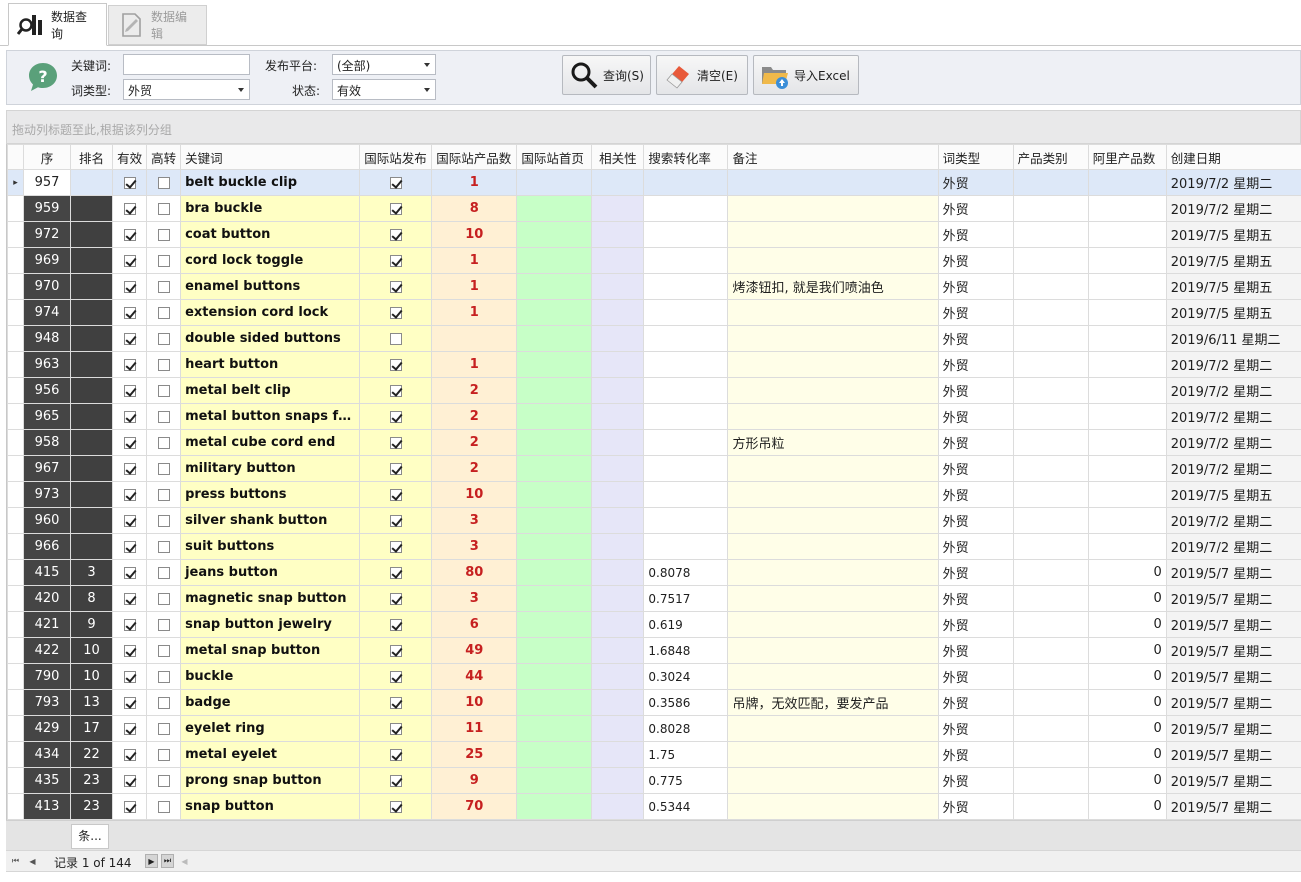 The height and width of the screenshot is (882, 1301). I want to click on cell-created-date: 2019/7/5 星期五, so click(1233, 494).